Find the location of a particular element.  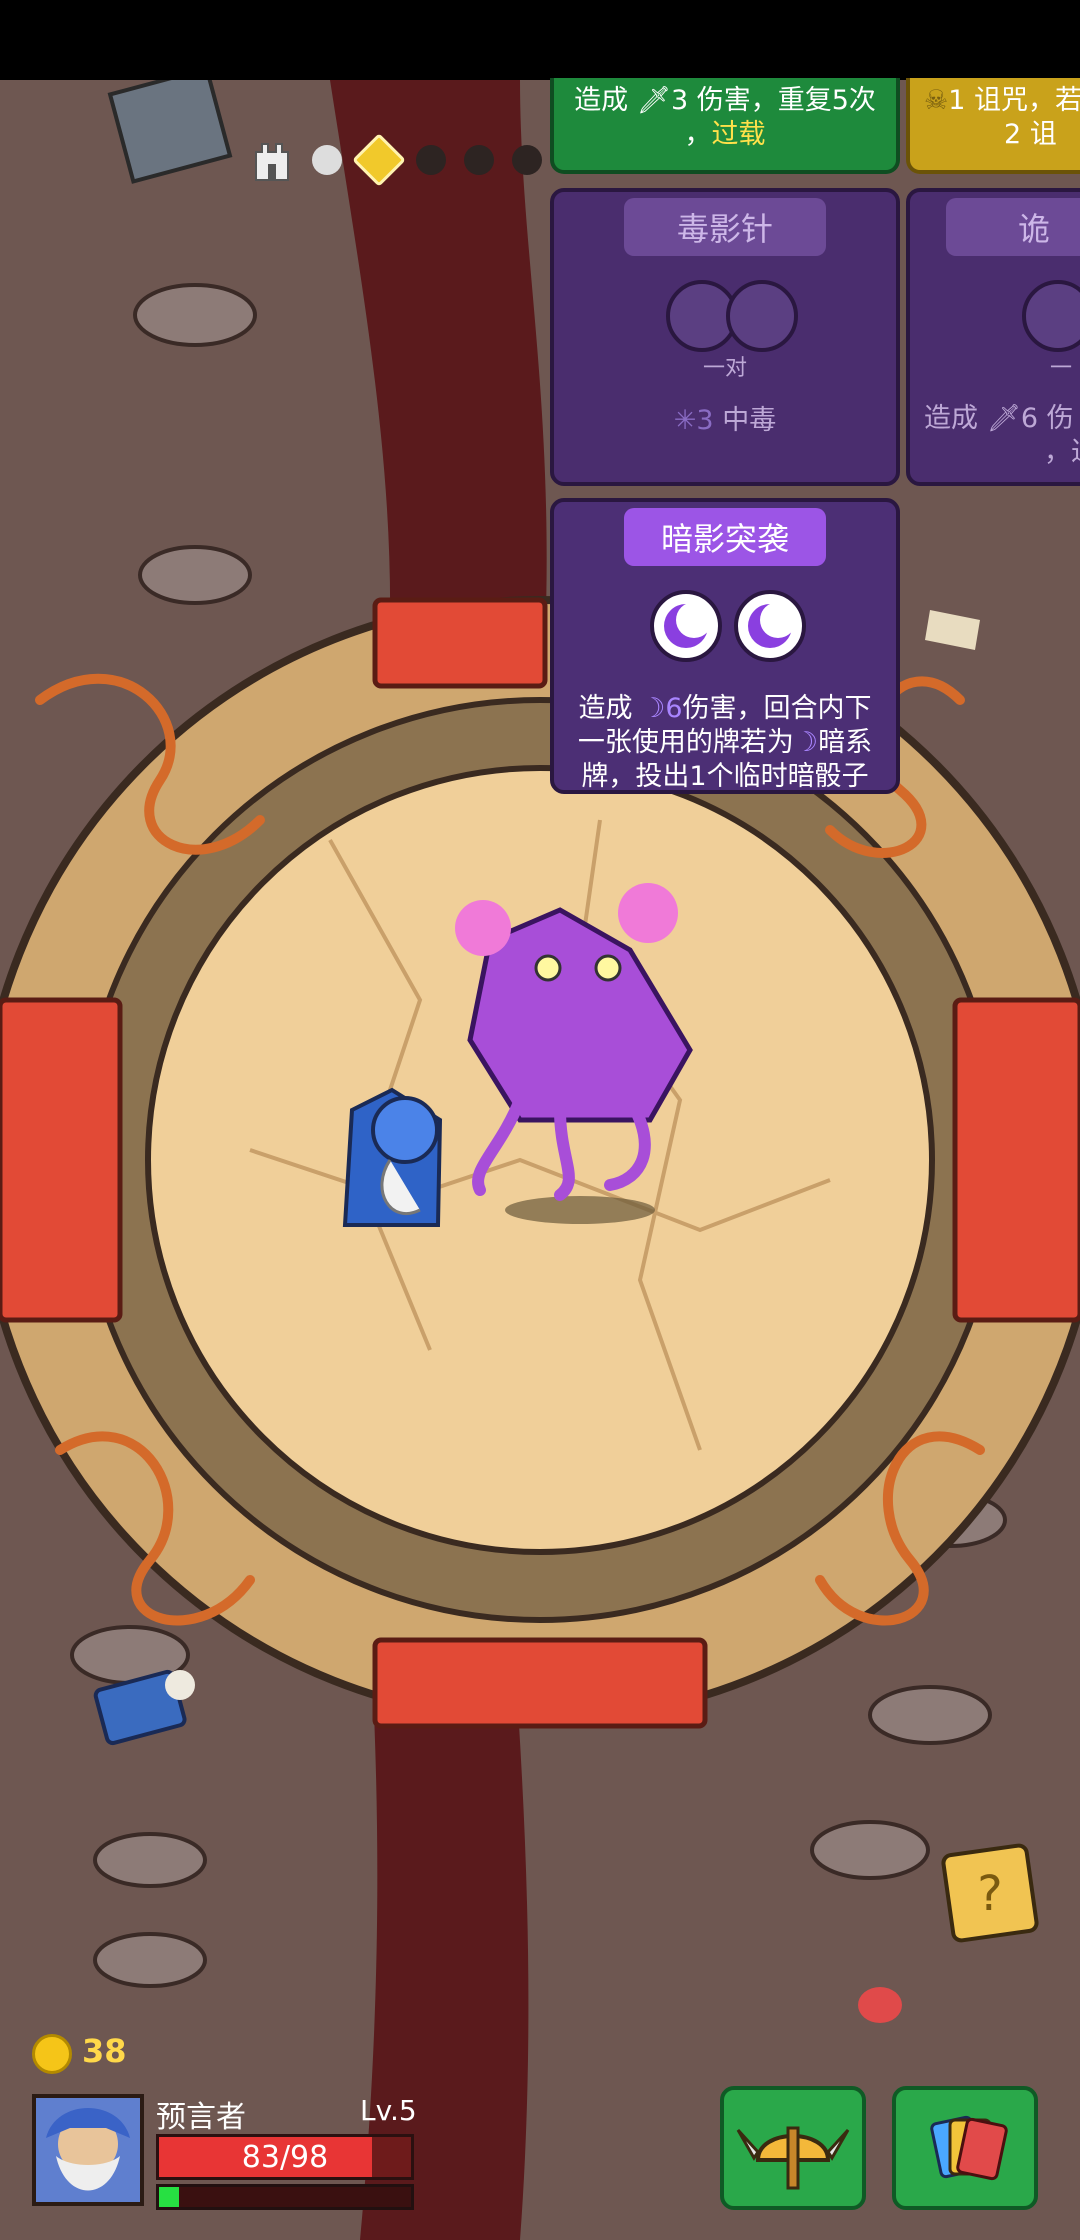

slot-requirement-label: 一 is located at coordinates (1061, 368).